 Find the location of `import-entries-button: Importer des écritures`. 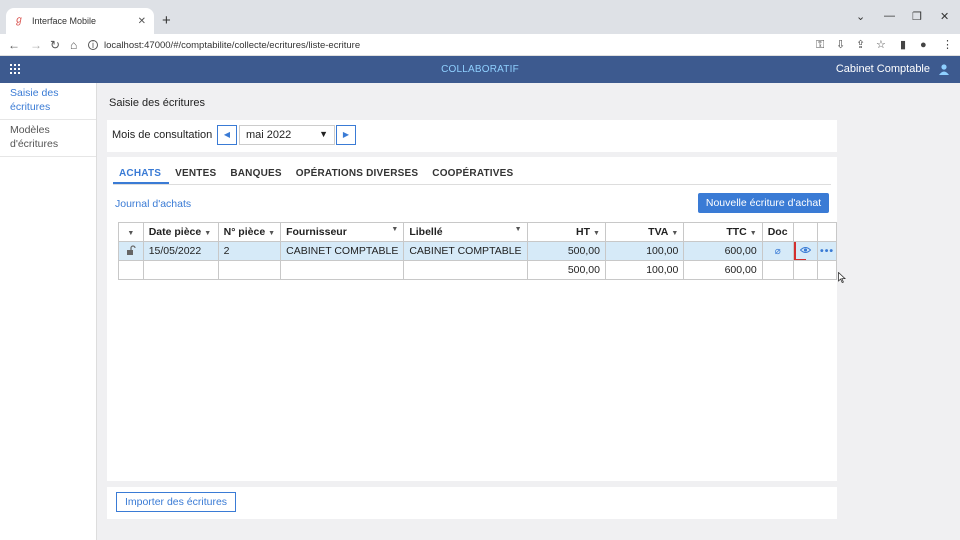

import-entries-button: Importer des écritures is located at coordinates (176, 502).